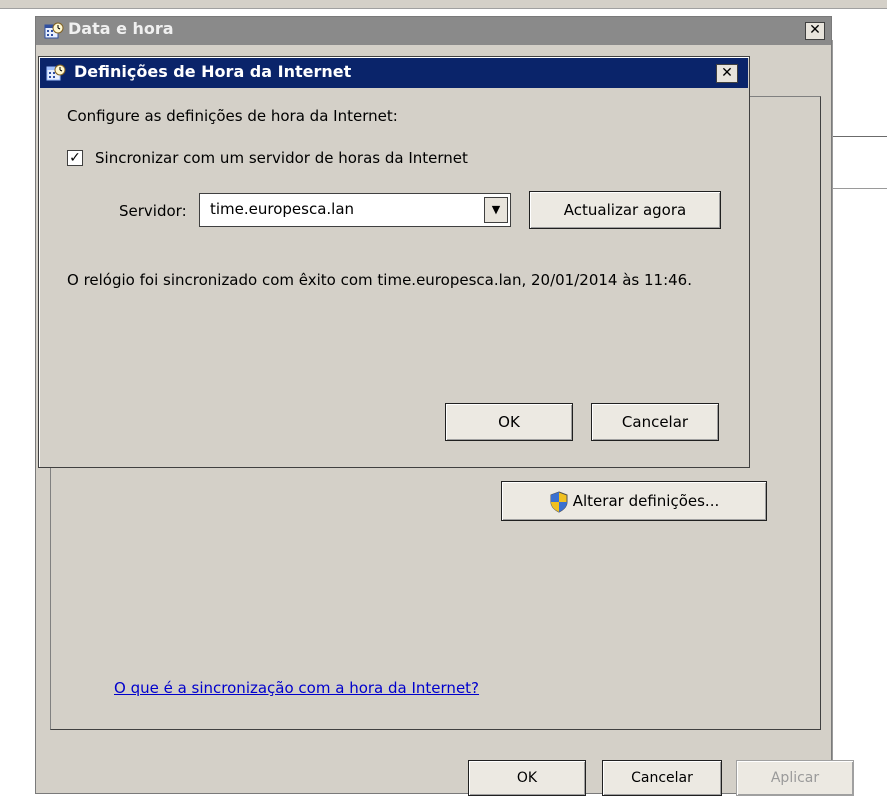  Describe the element at coordinates (832, 417) in the screenshot. I see `background-divider` at that location.